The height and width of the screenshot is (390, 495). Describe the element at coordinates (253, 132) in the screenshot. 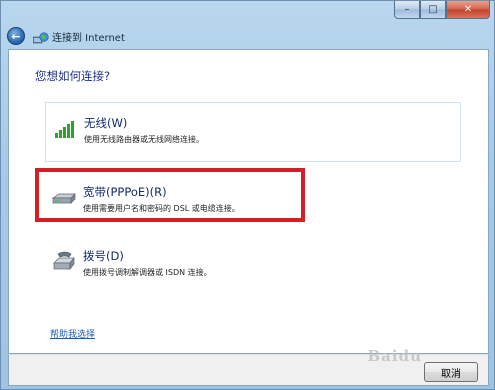

I see `option-wireless: 无线(W) 使用无线路由器或无线网络连接。` at that location.